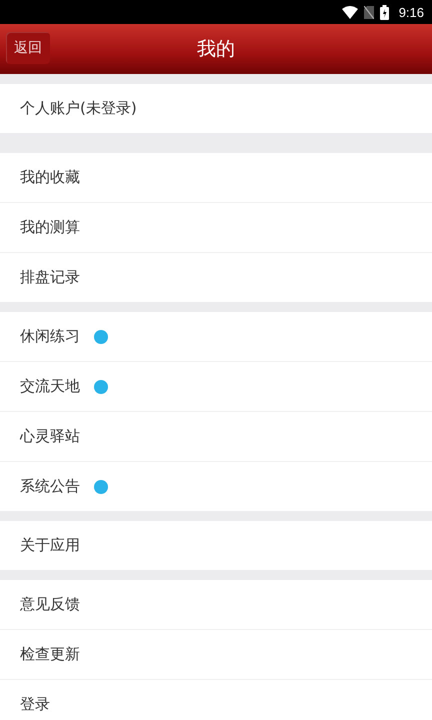 The image size is (432, 720). I want to click on menu-item: 休闲练习, so click(216, 337).